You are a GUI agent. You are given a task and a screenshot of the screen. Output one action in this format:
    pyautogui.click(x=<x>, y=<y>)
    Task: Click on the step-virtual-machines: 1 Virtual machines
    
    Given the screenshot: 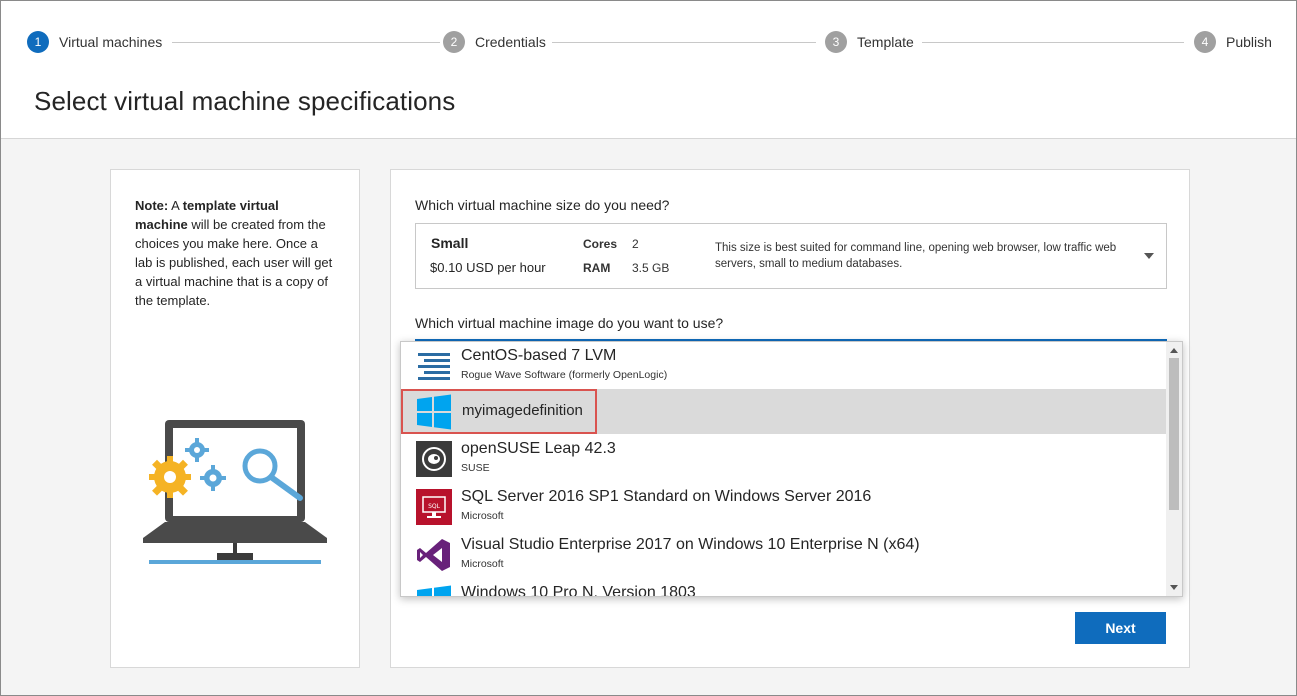 What is the action you would take?
    pyautogui.click(x=94, y=42)
    